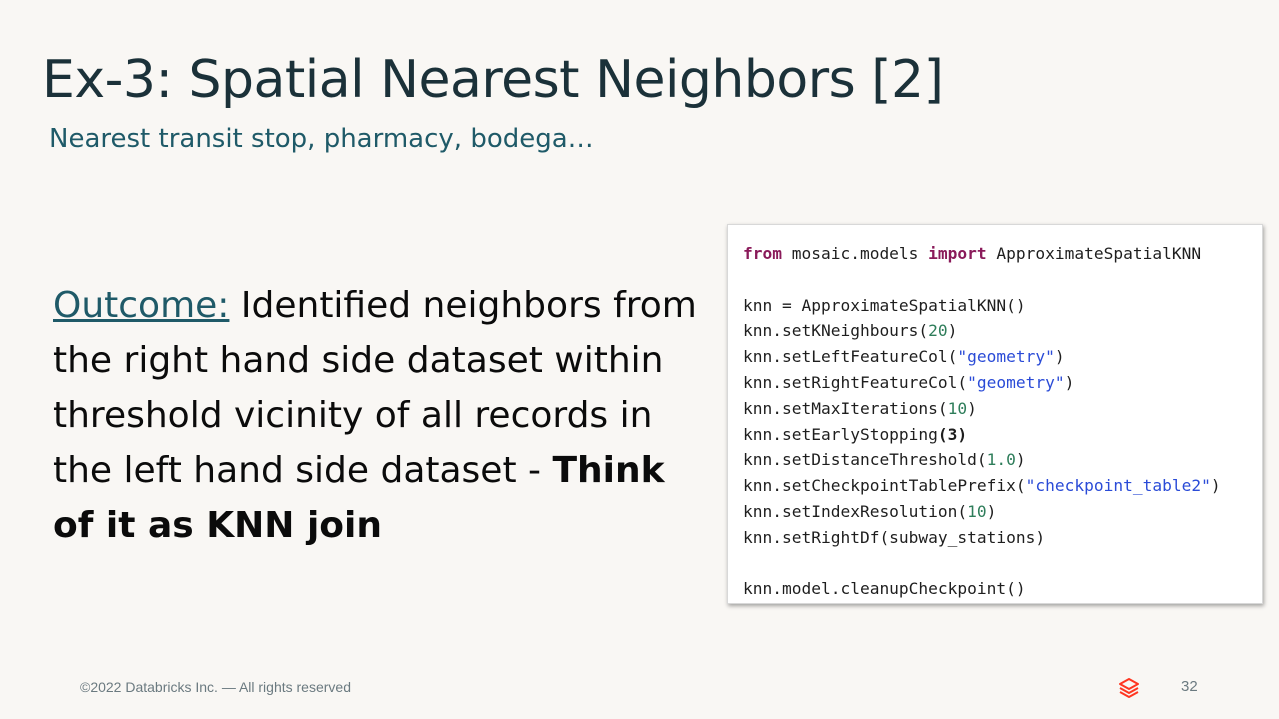  Describe the element at coordinates (855, 434) in the screenshot. I see `code-line: knn.setEarlyStopping(3)` at that location.